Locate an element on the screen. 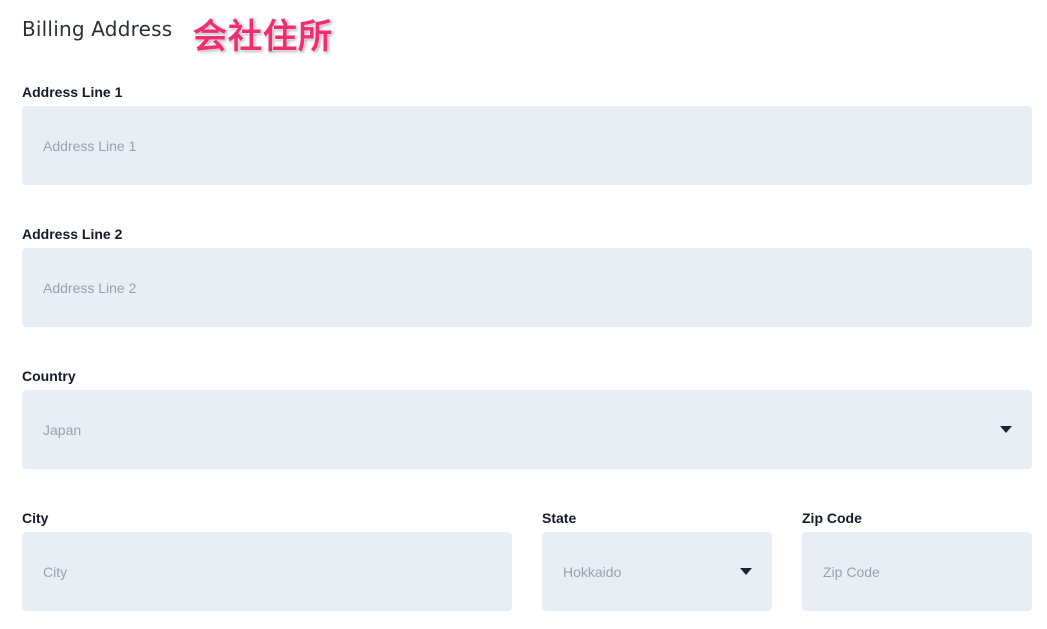 Image resolution: width=1047 pixels, height=629 pixels. address-line-1-field is located at coordinates (527, 145).